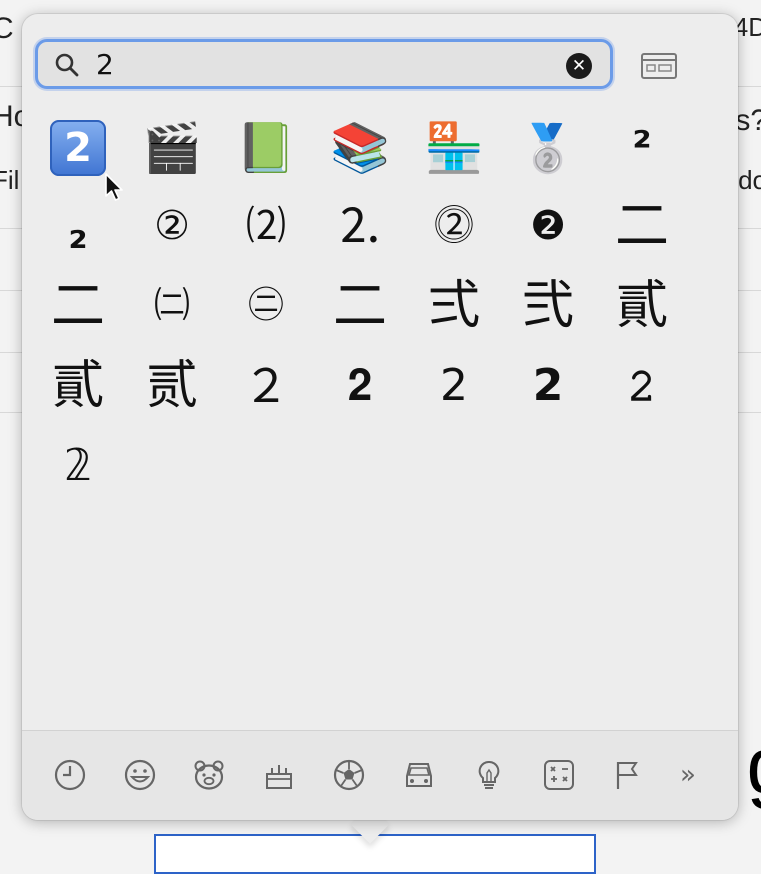  I want to click on result-cjk-two-variant-2: 弐, so click(548, 306).